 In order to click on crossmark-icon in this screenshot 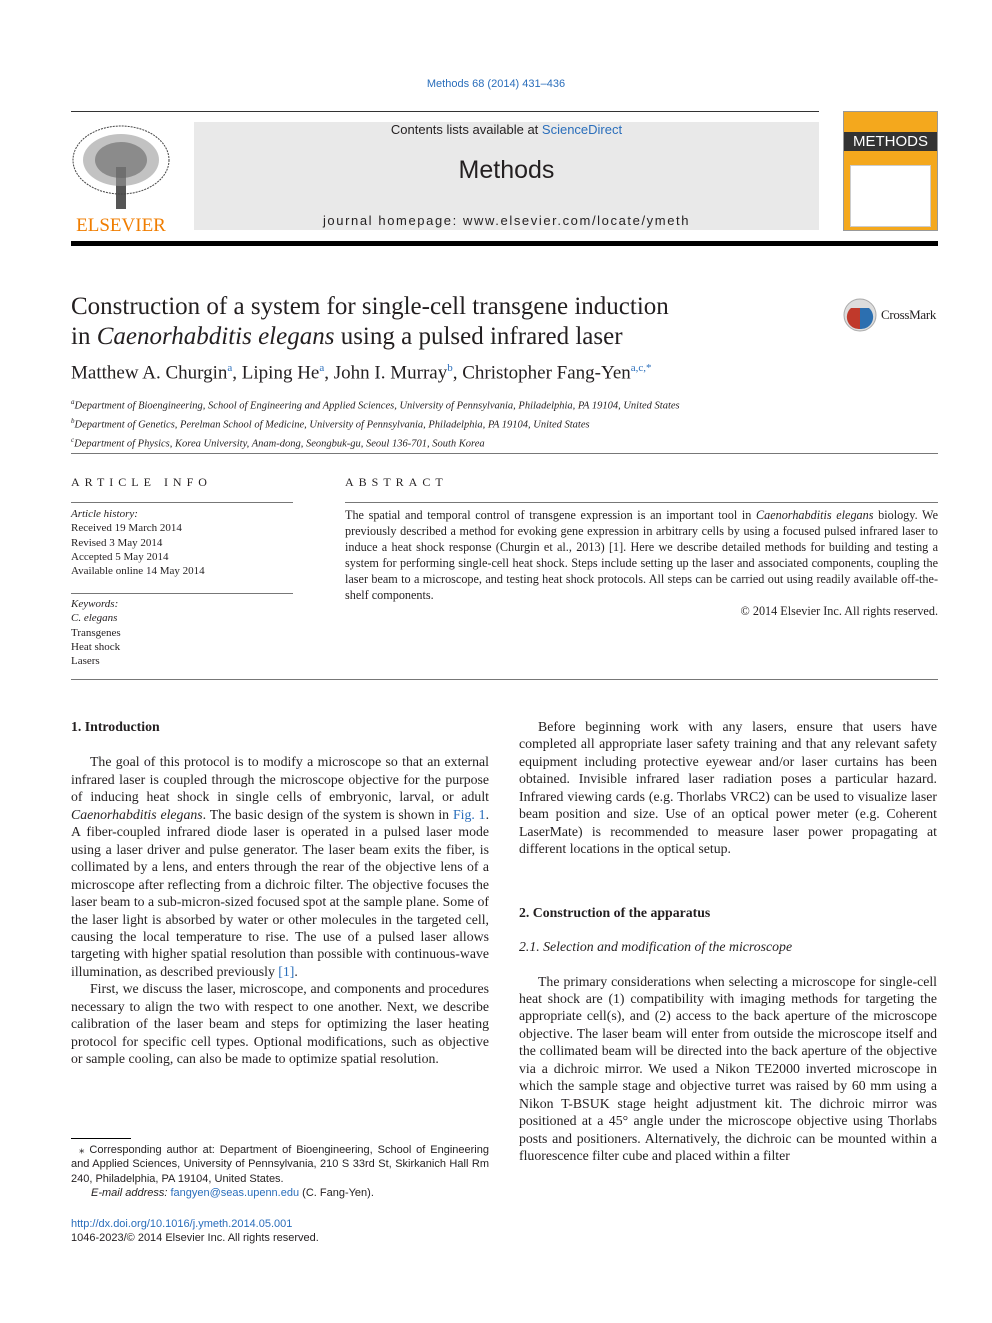, I will do `click(860, 315)`.